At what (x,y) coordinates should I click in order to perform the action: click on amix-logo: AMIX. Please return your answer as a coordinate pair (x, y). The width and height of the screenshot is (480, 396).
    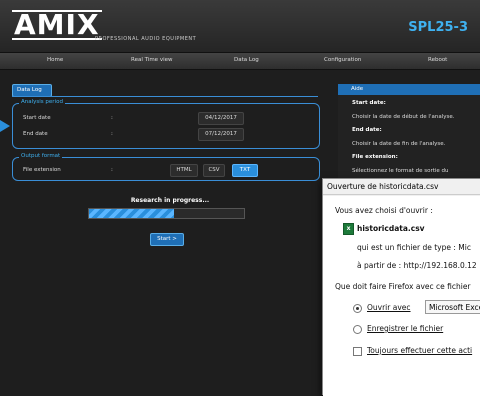
    Looking at the image, I should click on (57, 24).